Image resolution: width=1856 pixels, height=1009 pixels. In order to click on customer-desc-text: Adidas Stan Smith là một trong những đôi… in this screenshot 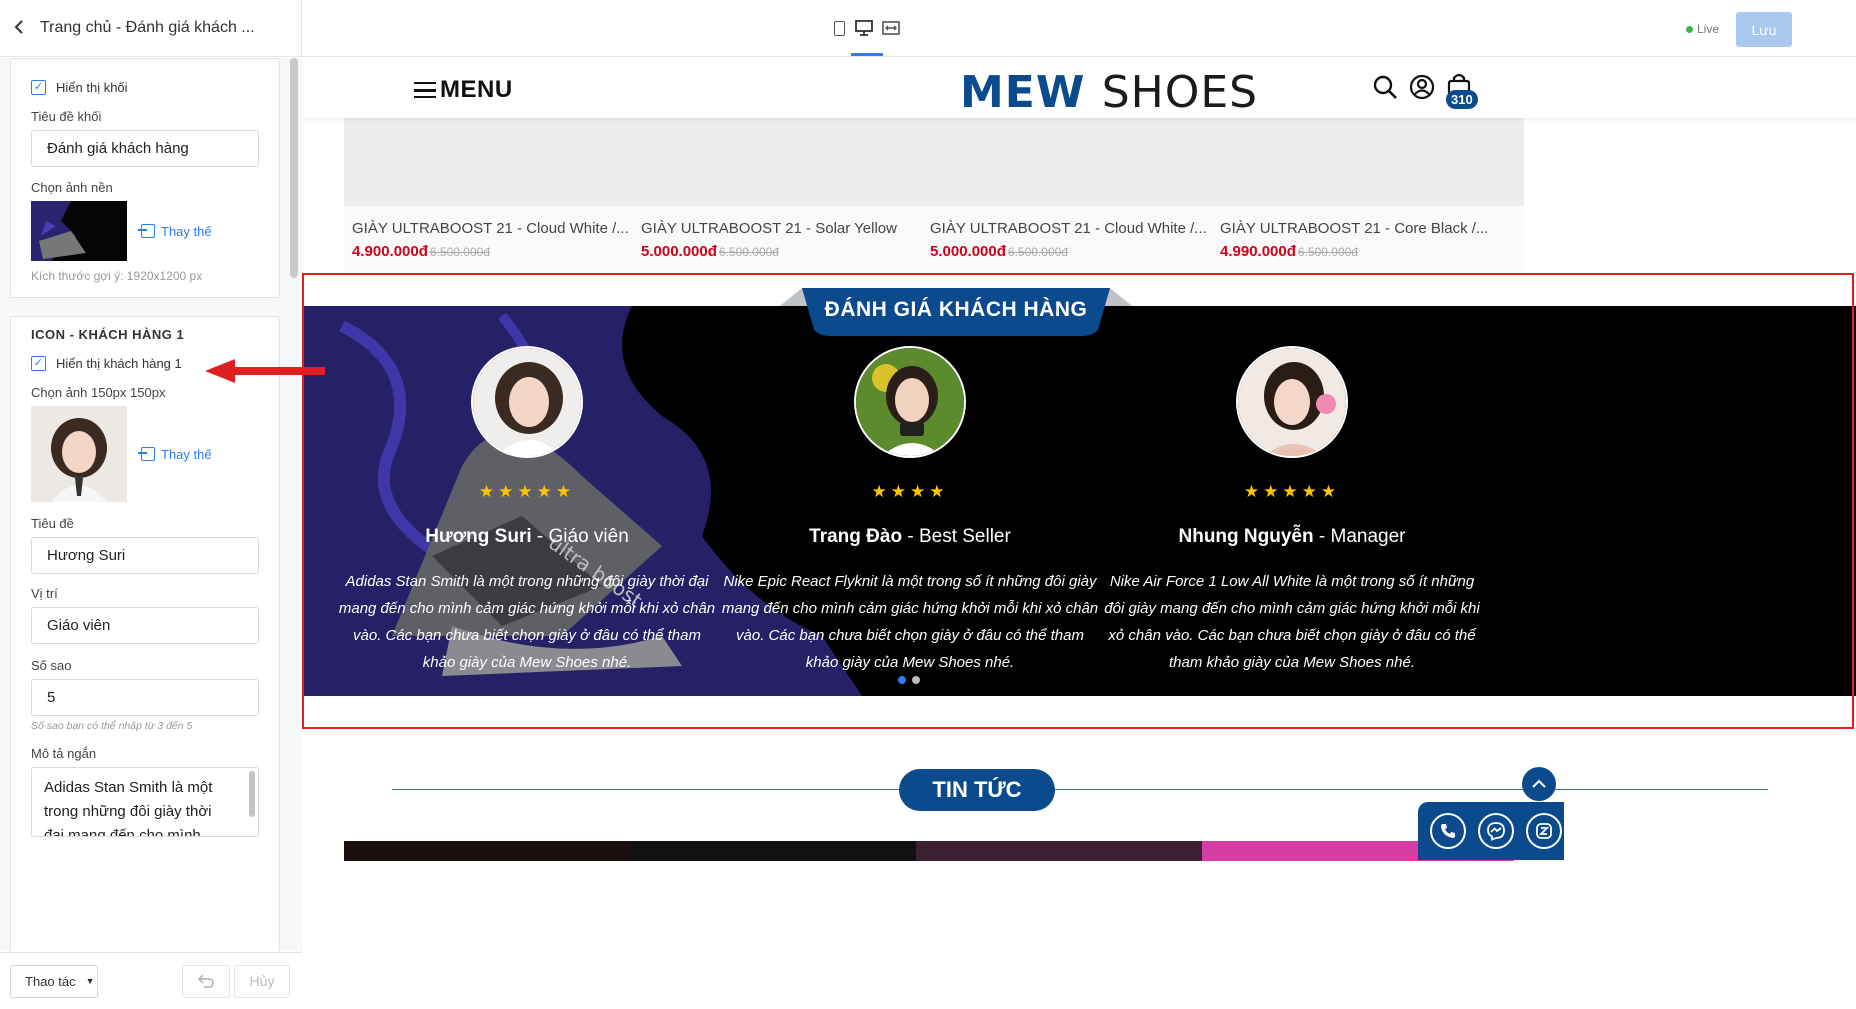, I will do `click(128, 808)`.